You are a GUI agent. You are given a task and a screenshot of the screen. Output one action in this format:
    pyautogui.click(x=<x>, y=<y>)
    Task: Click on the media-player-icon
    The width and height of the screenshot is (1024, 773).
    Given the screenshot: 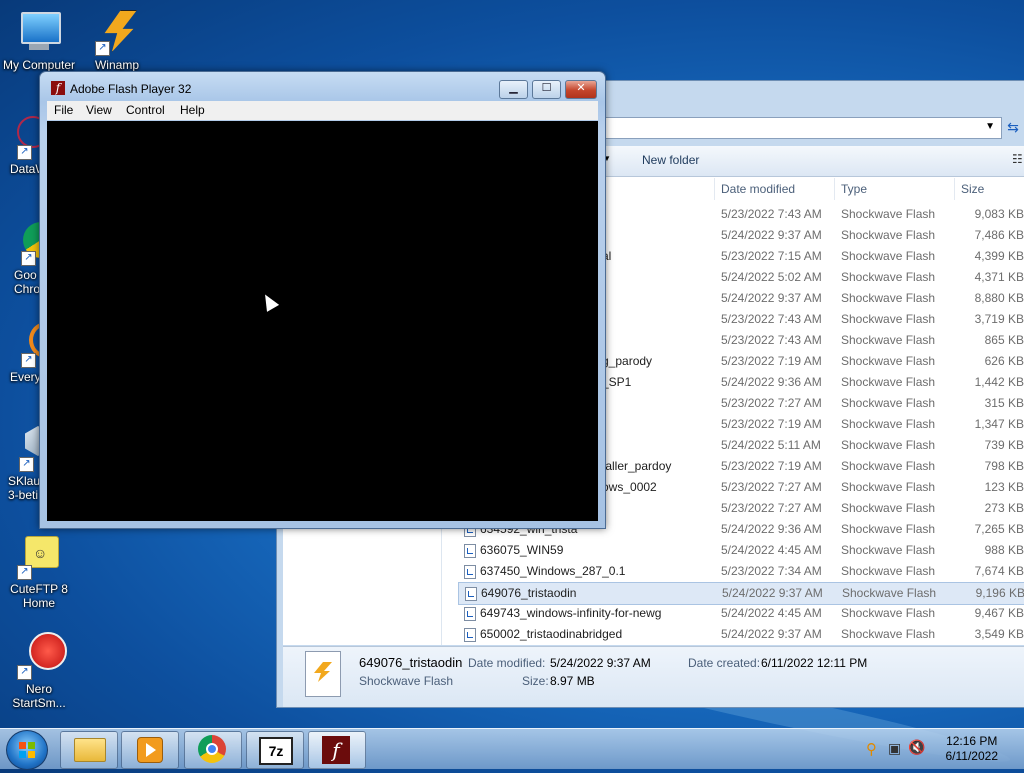 What is the action you would take?
    pyautogui.click(x=150, y=750)
    